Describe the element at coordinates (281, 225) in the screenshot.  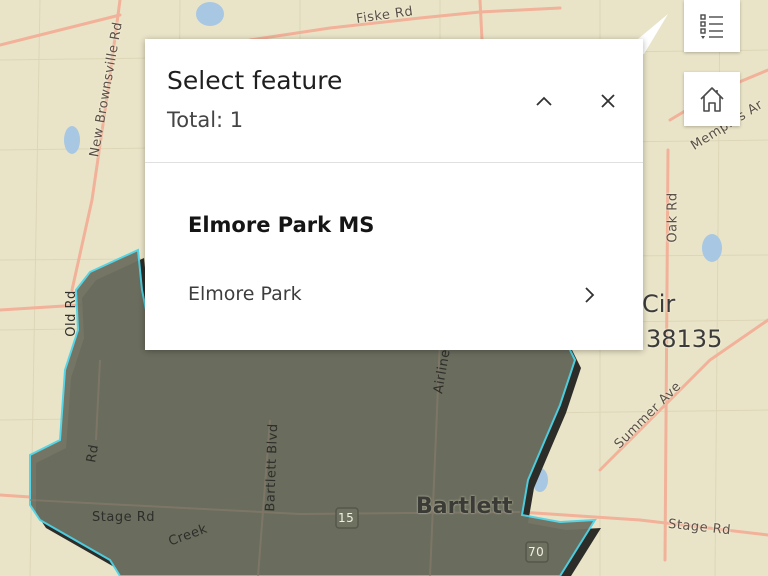
I see `feature-title: Elmore Park MS` at that location.